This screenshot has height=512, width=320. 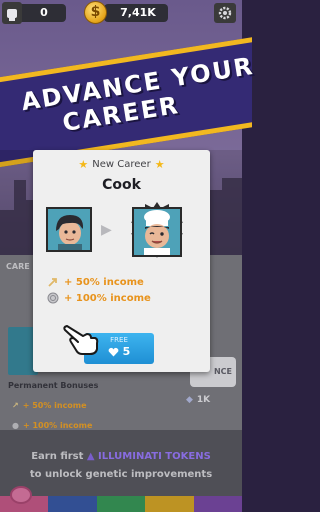 I want to click on gear-icon, so click(x=225, y=13).